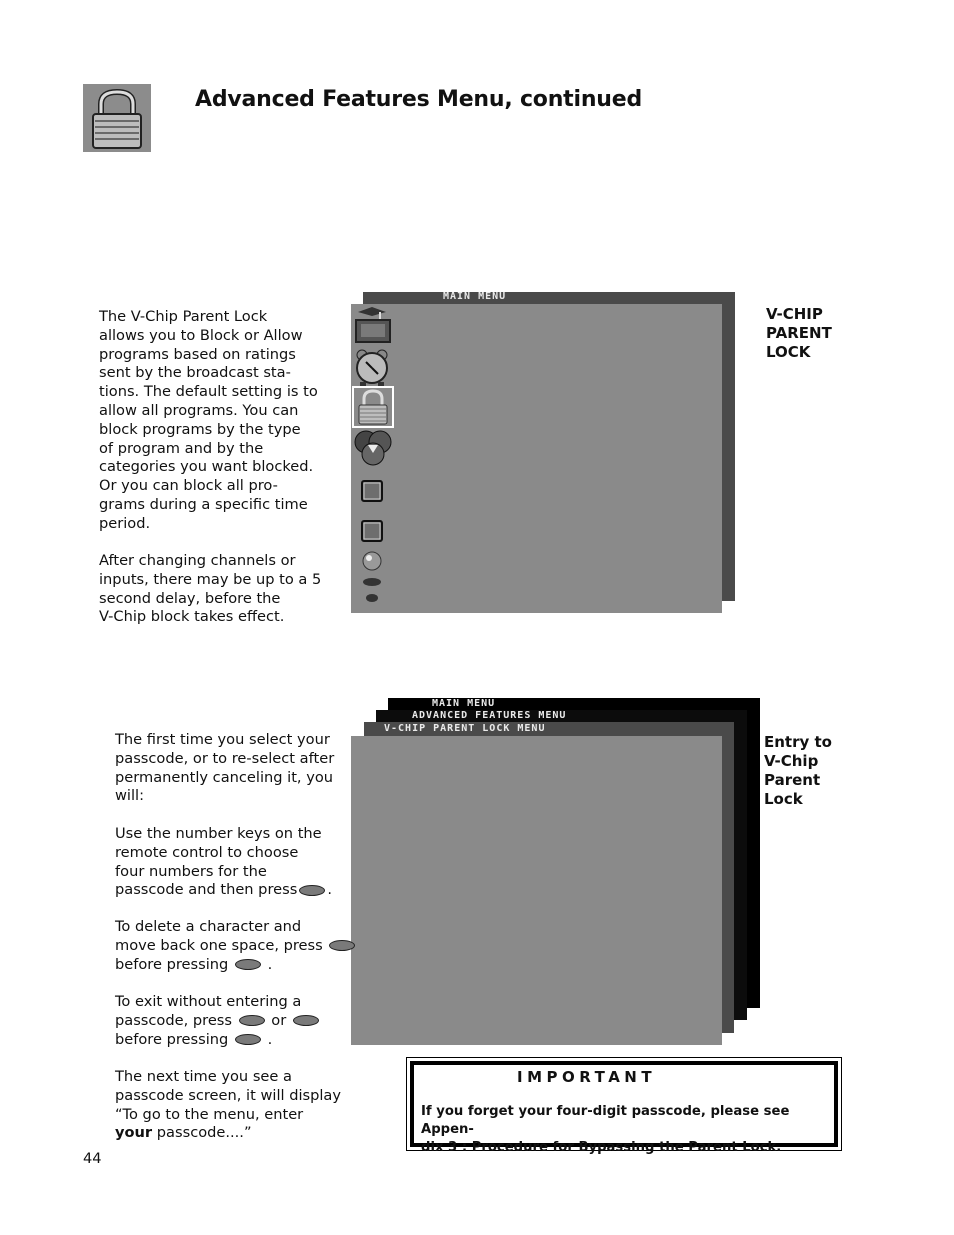 This screenshot has width=954, height=1235. I want to click on text-line: passcode, press or, so click(235, 1021).